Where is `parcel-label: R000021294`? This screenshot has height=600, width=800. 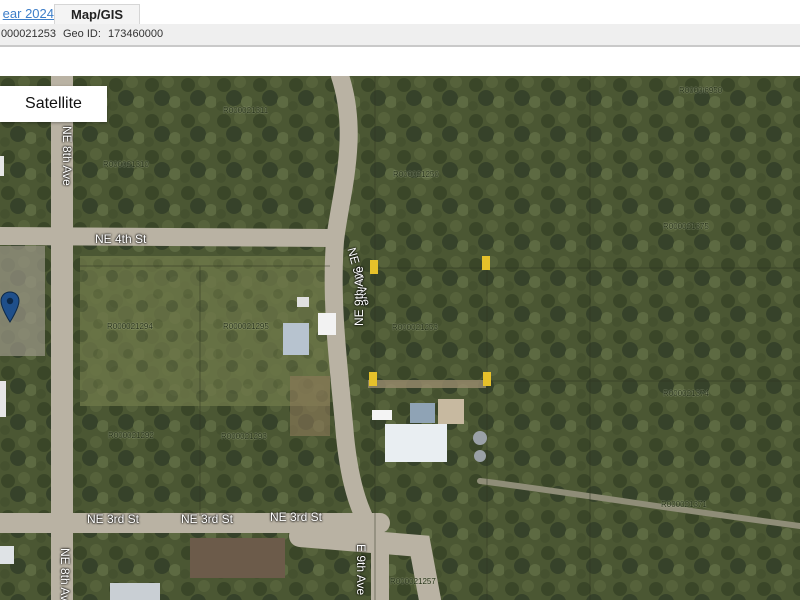
parcel-label: R000021294 is located at coordinates (130, 326).